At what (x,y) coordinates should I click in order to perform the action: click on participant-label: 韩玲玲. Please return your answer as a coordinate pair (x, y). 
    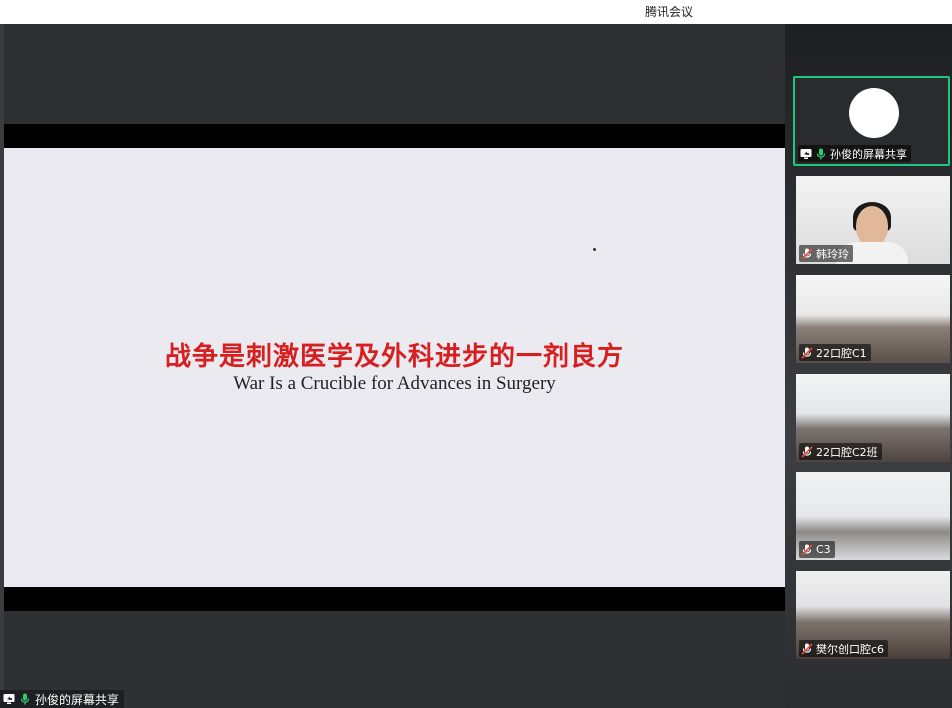
    Looking at the image, I should click on (826, 253).